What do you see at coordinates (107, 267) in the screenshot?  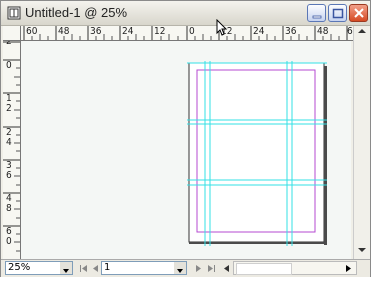 I see `page-value: 1` at bounding box center [107, 267].